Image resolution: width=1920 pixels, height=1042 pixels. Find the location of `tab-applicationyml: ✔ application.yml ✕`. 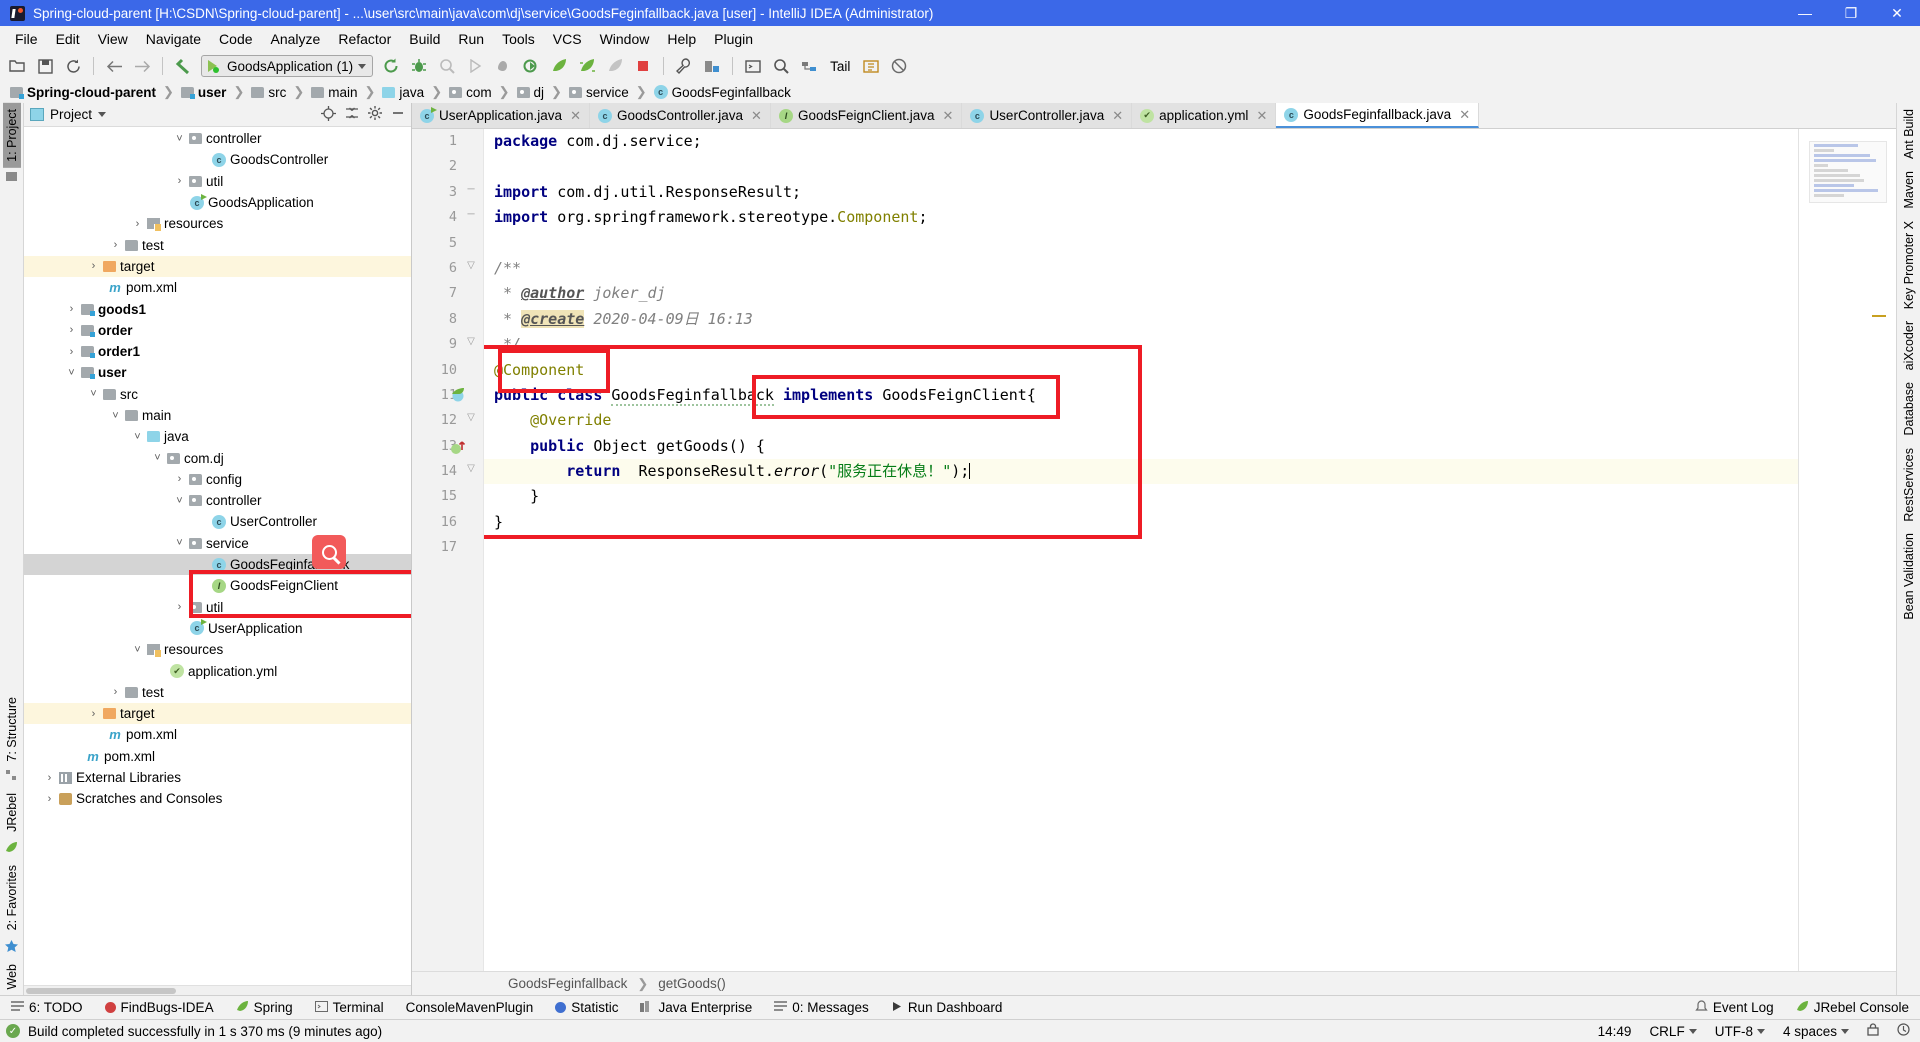

tab-applicationyml: ✔ application.yml ✕ is located at coordinates (1204, 115).